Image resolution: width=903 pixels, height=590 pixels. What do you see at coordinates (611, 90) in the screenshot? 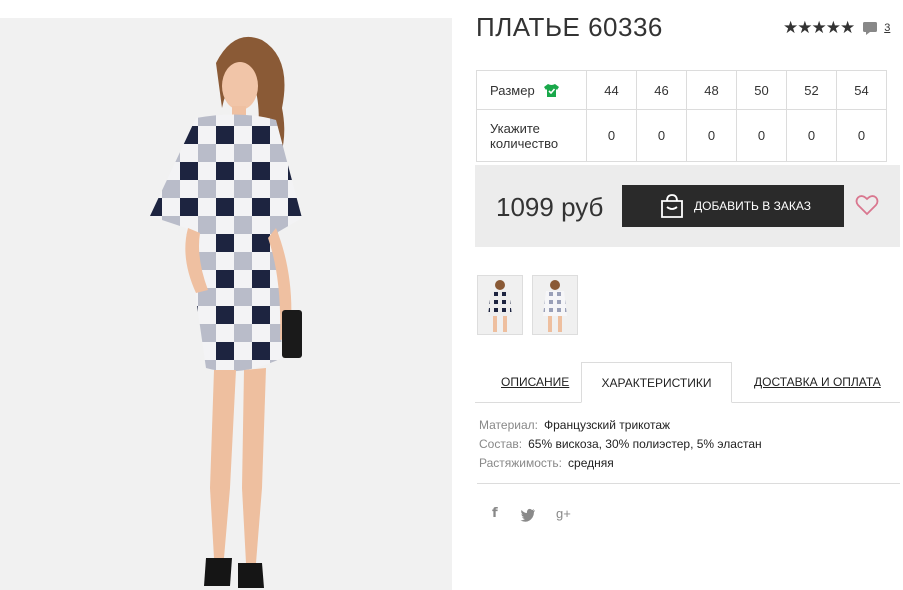
I see `size-option: 44` at bounding box center [611, 90].